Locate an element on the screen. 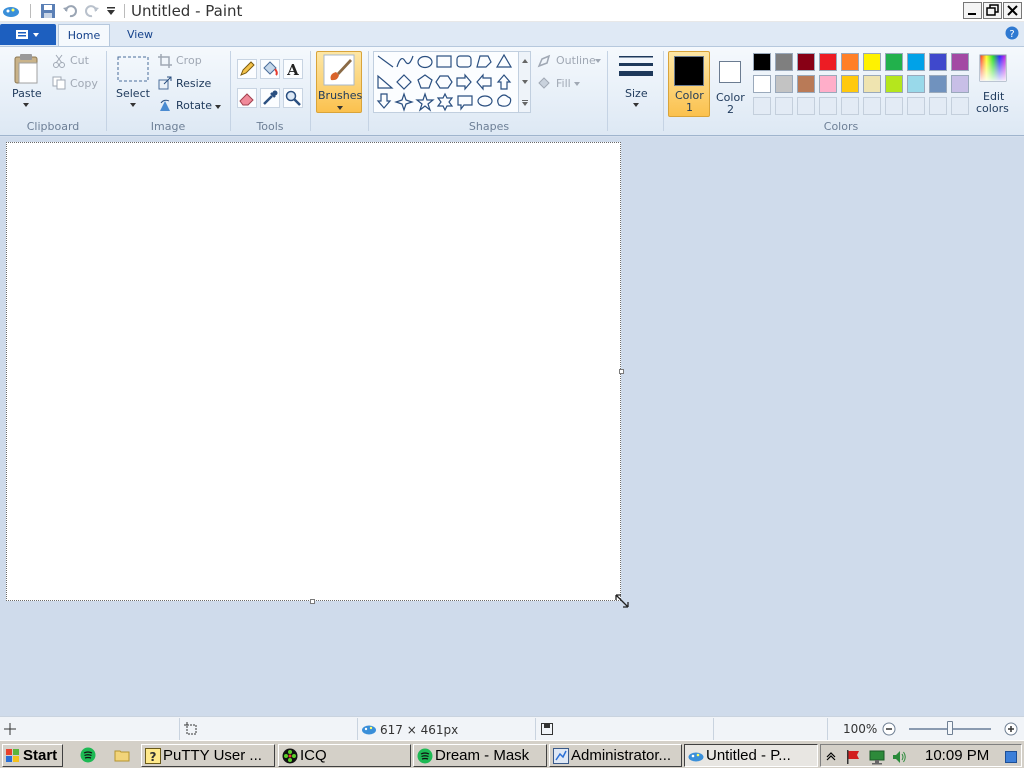 This screenshot has width=1024, height=768. color-2-button: Color 2 is located at coordinates (731, 84).